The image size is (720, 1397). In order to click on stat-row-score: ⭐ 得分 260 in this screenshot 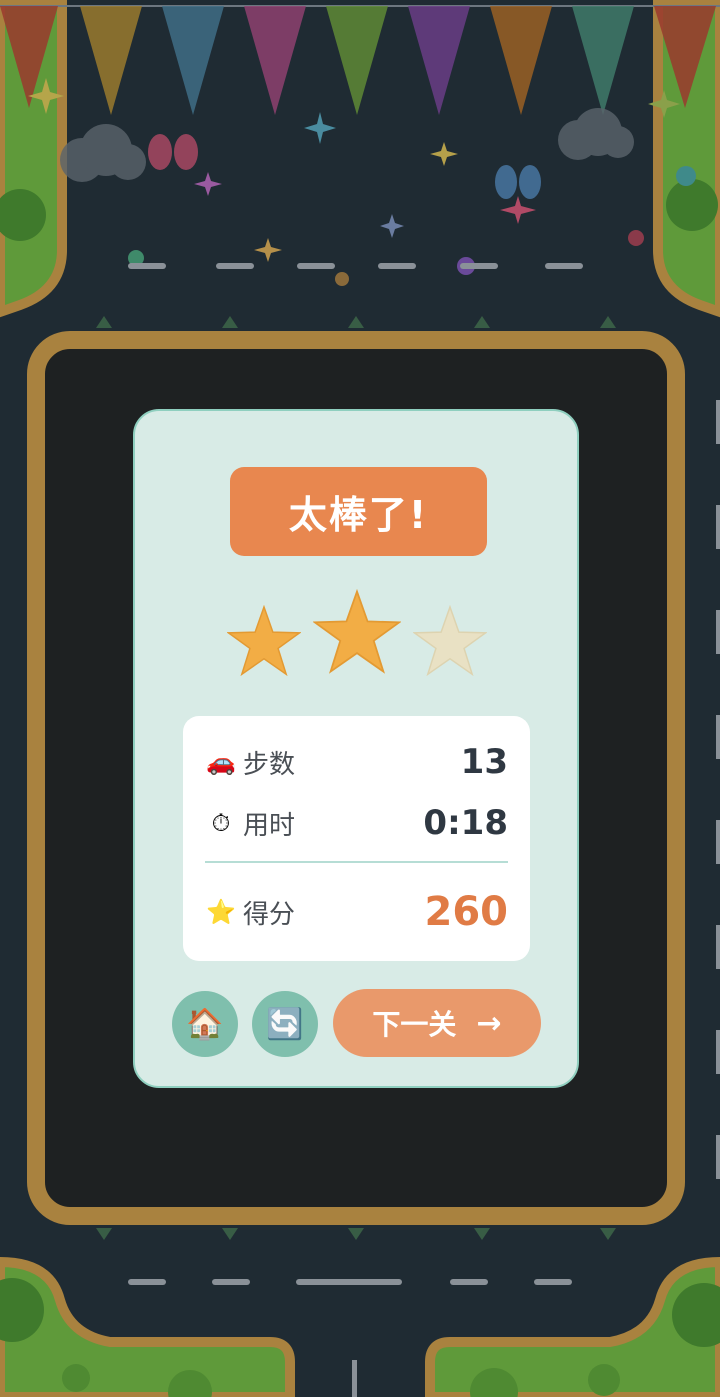, I will do `click(357, 912)`.